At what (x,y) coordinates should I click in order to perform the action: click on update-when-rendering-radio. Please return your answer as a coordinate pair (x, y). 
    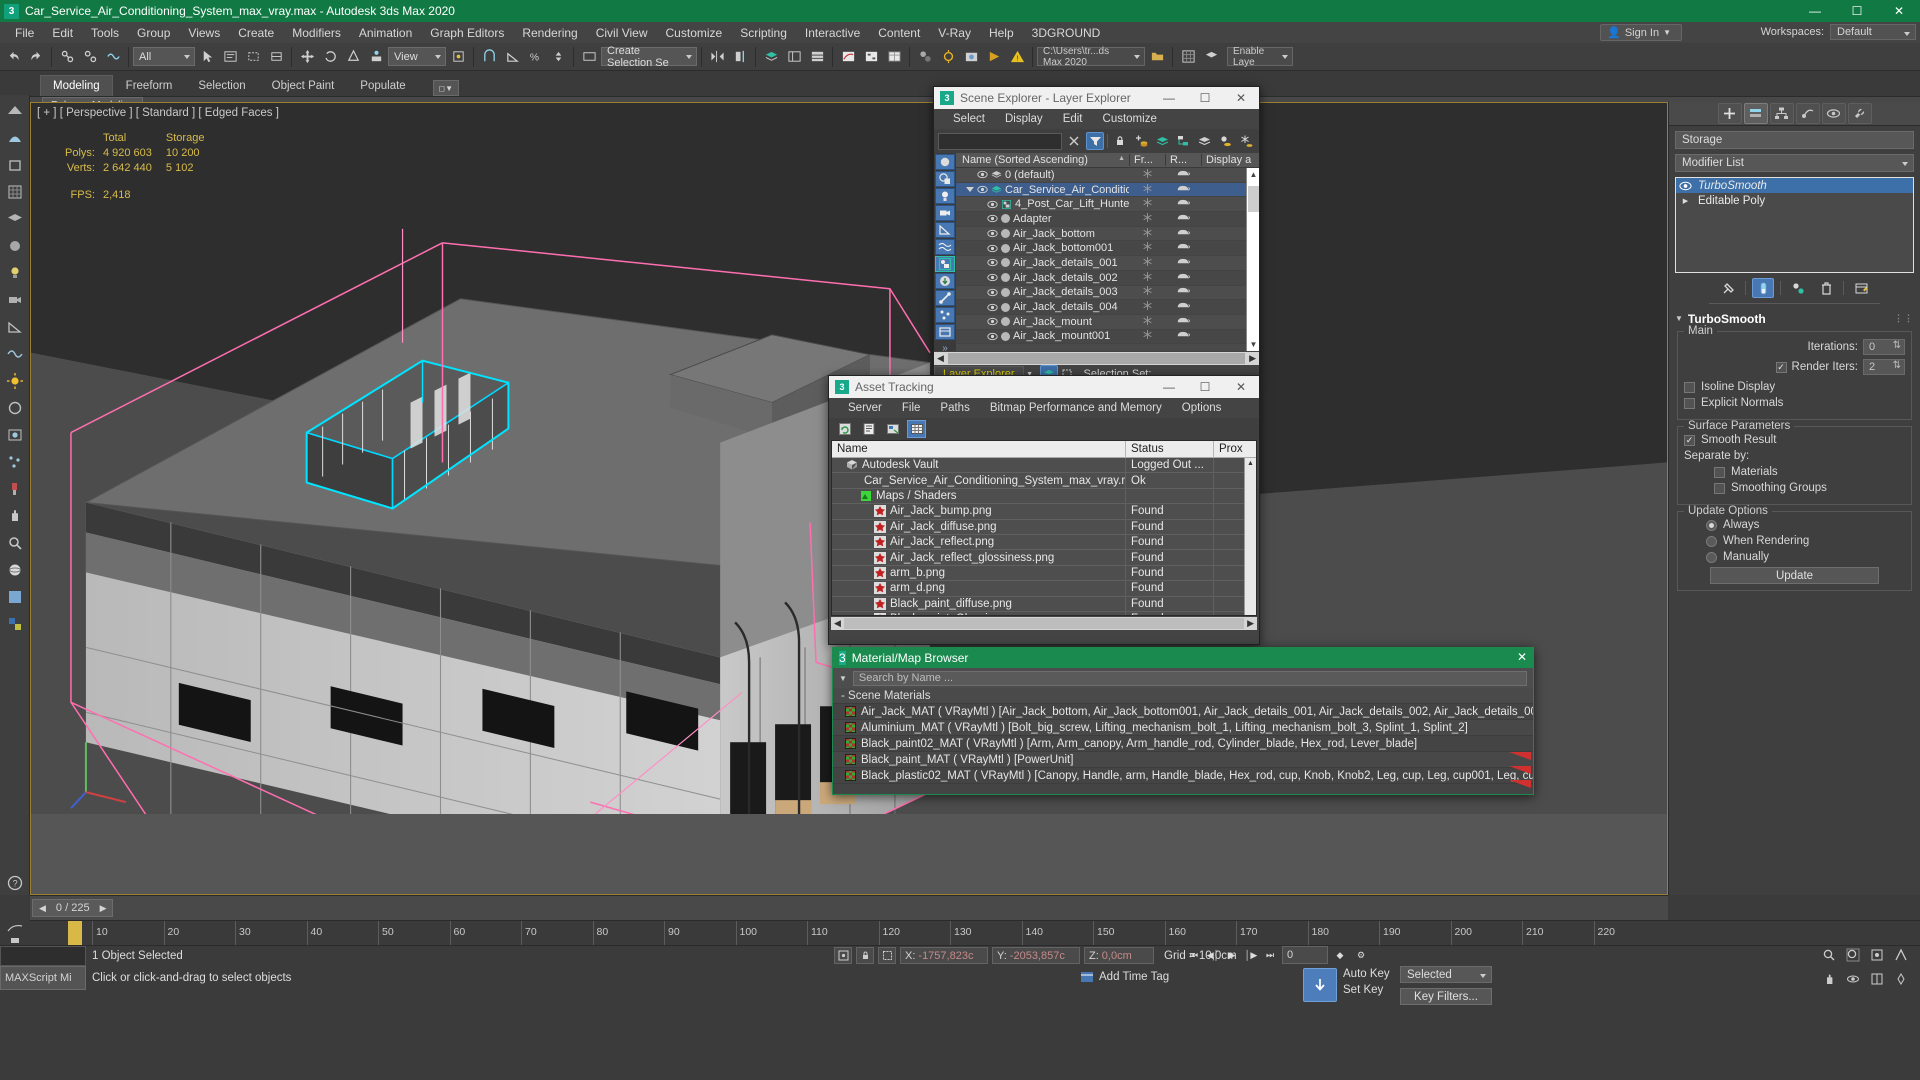
    Looking at the image, I should click on (1711, 541).